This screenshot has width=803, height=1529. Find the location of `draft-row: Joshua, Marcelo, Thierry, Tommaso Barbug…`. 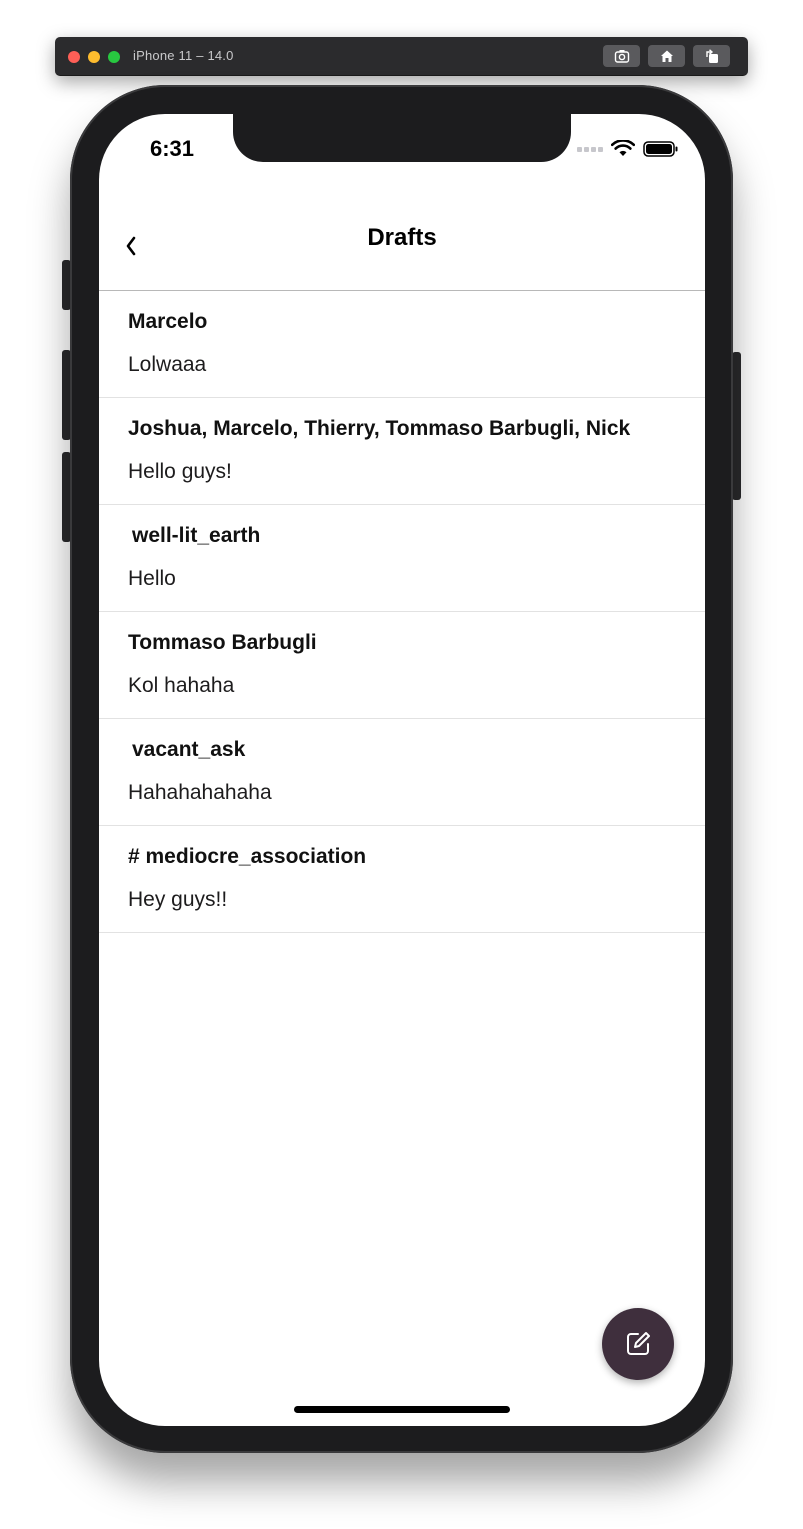

draft-row: Joshua, Marcelo, Thierry, Tommaso Barbug… is located at coordinates (402, 451).